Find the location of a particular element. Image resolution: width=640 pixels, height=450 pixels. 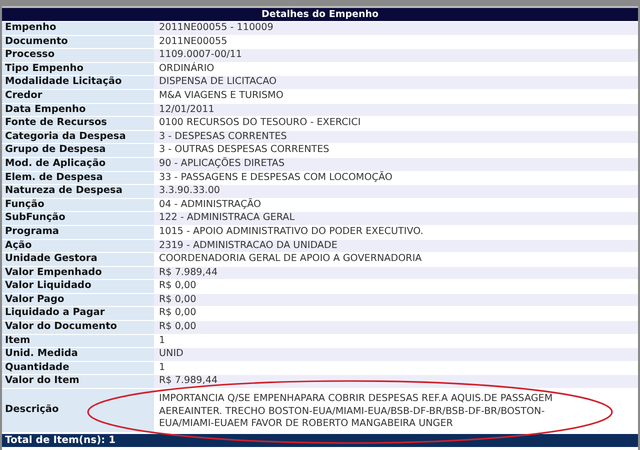

field-label: Credor is located at coordinates (78, 96).